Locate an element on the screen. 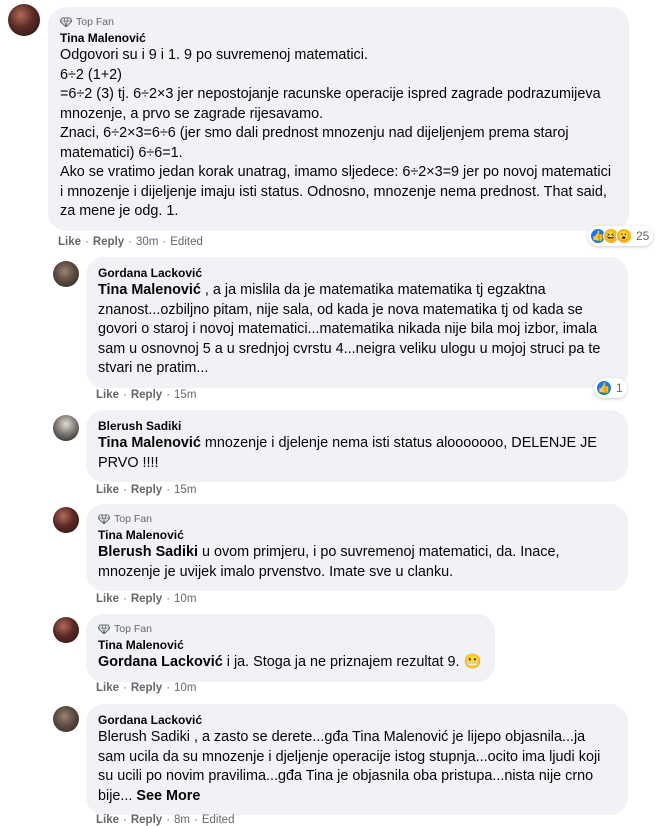 The image size is (670, 826). mention-link: Gordana Lacković is located at coordinates (160, 662).